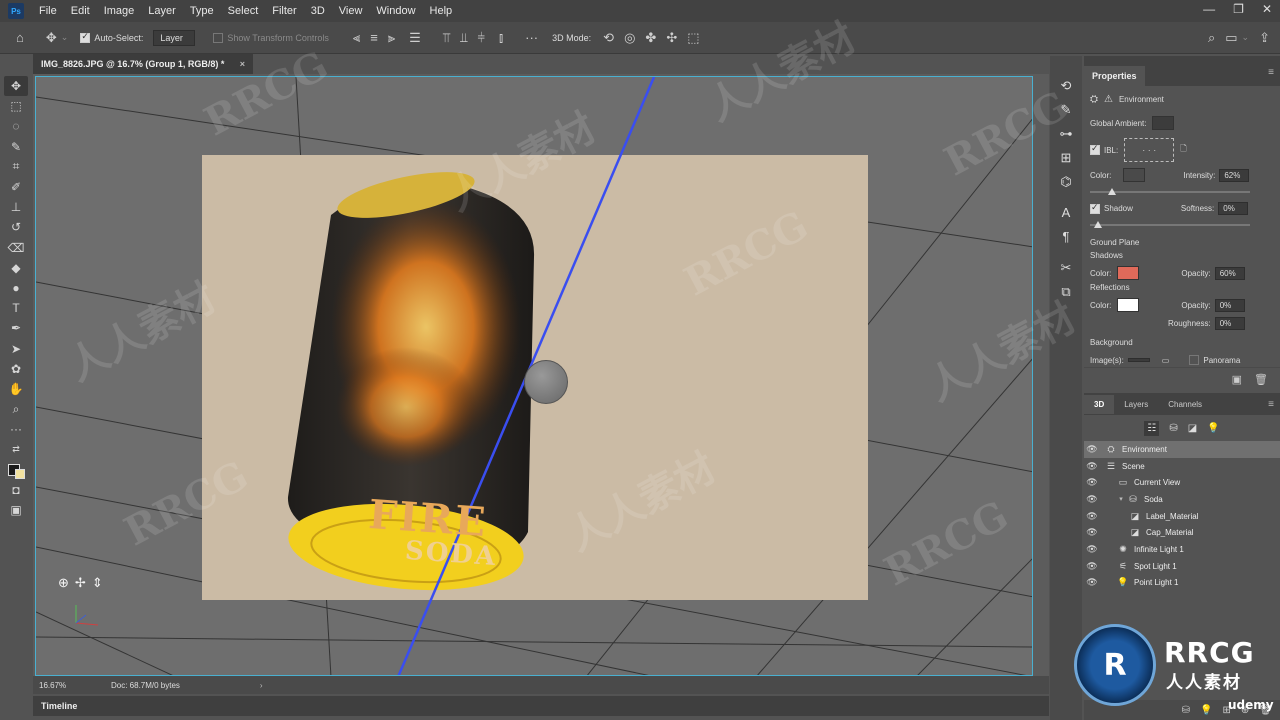 The height and width of the screenshot is (720, 1280). Describe the element at coordinates (1182, 482) in the screenshot. I see `layer-row-current-view: 👁 ▭ Current View` at that location.